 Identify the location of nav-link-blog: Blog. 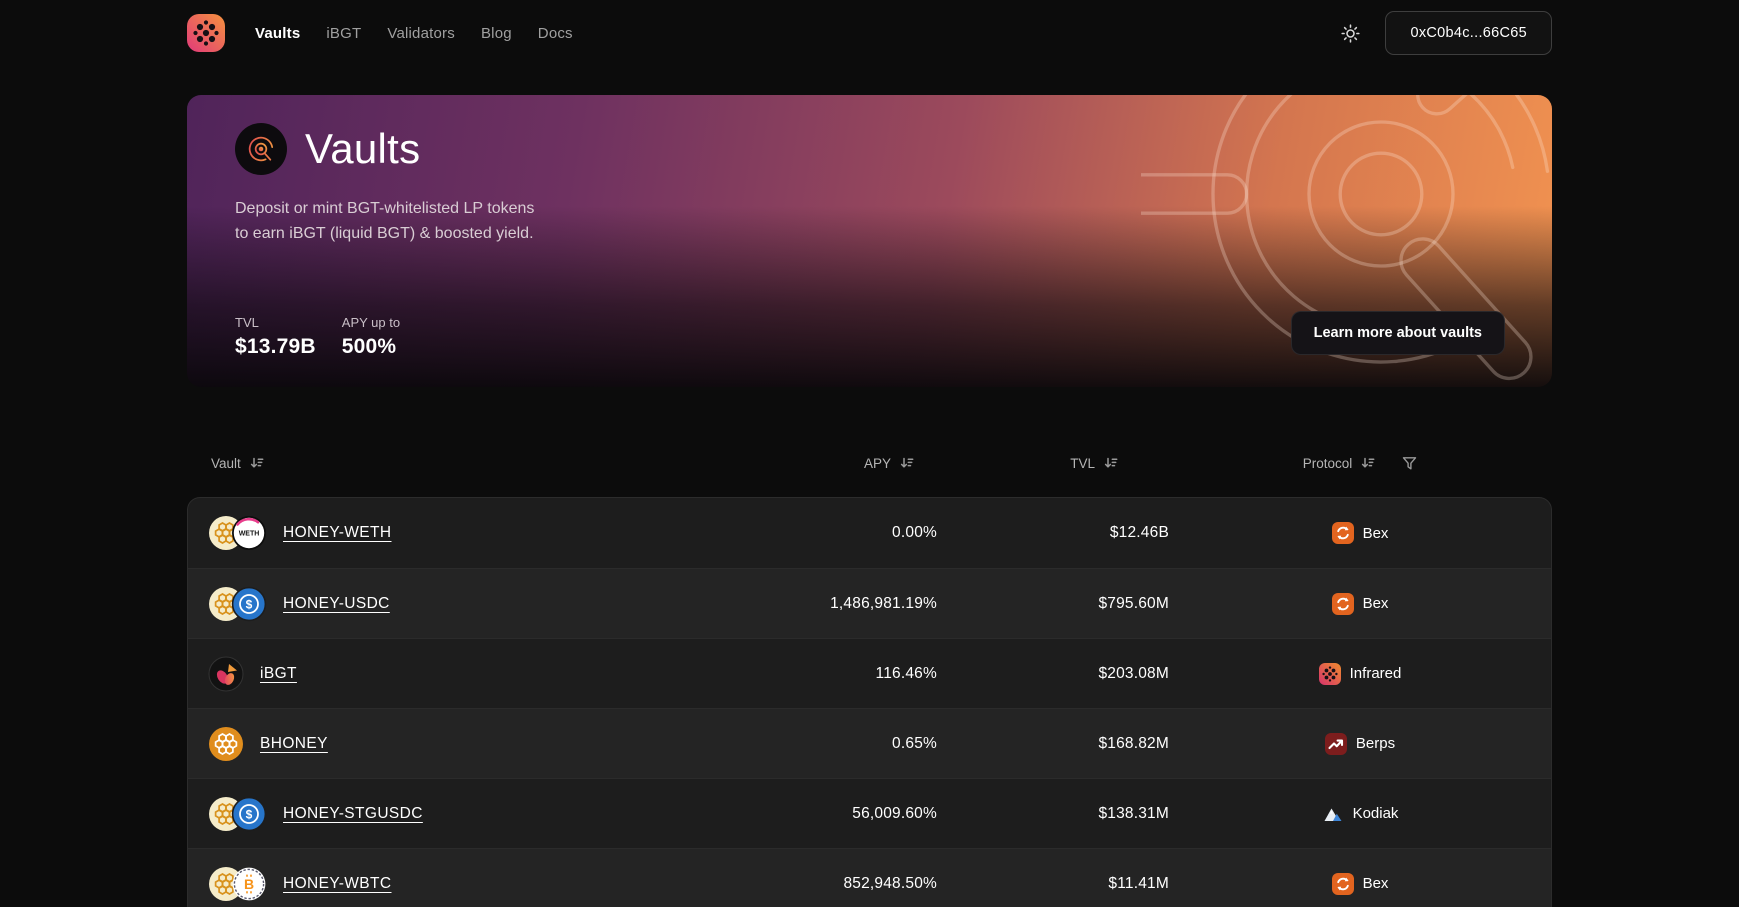
(496, 33).